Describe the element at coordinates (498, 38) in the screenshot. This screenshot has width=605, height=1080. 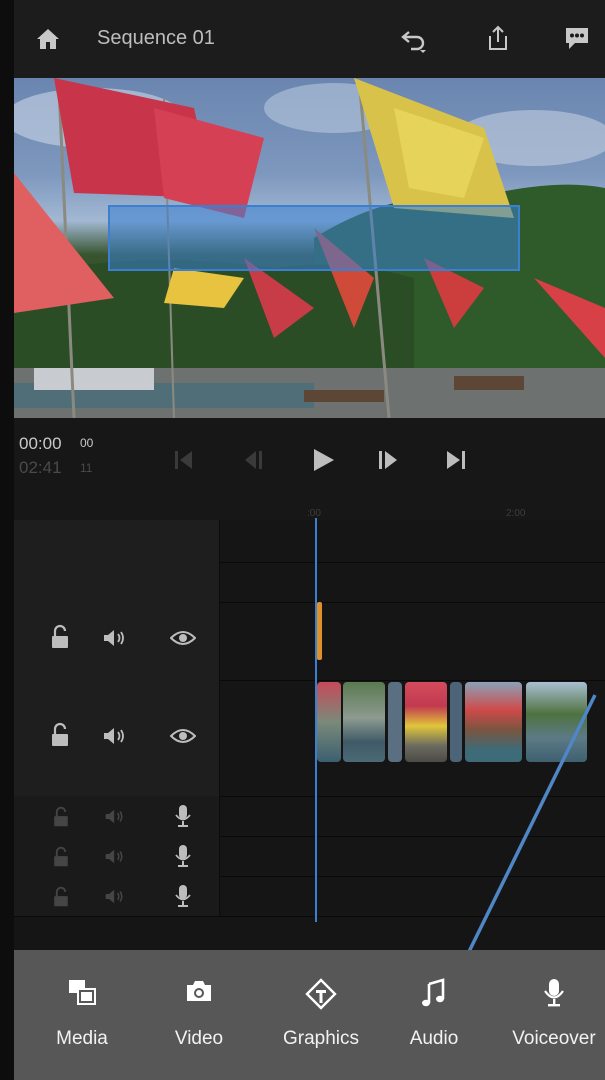
I see `share-icon` at that location.